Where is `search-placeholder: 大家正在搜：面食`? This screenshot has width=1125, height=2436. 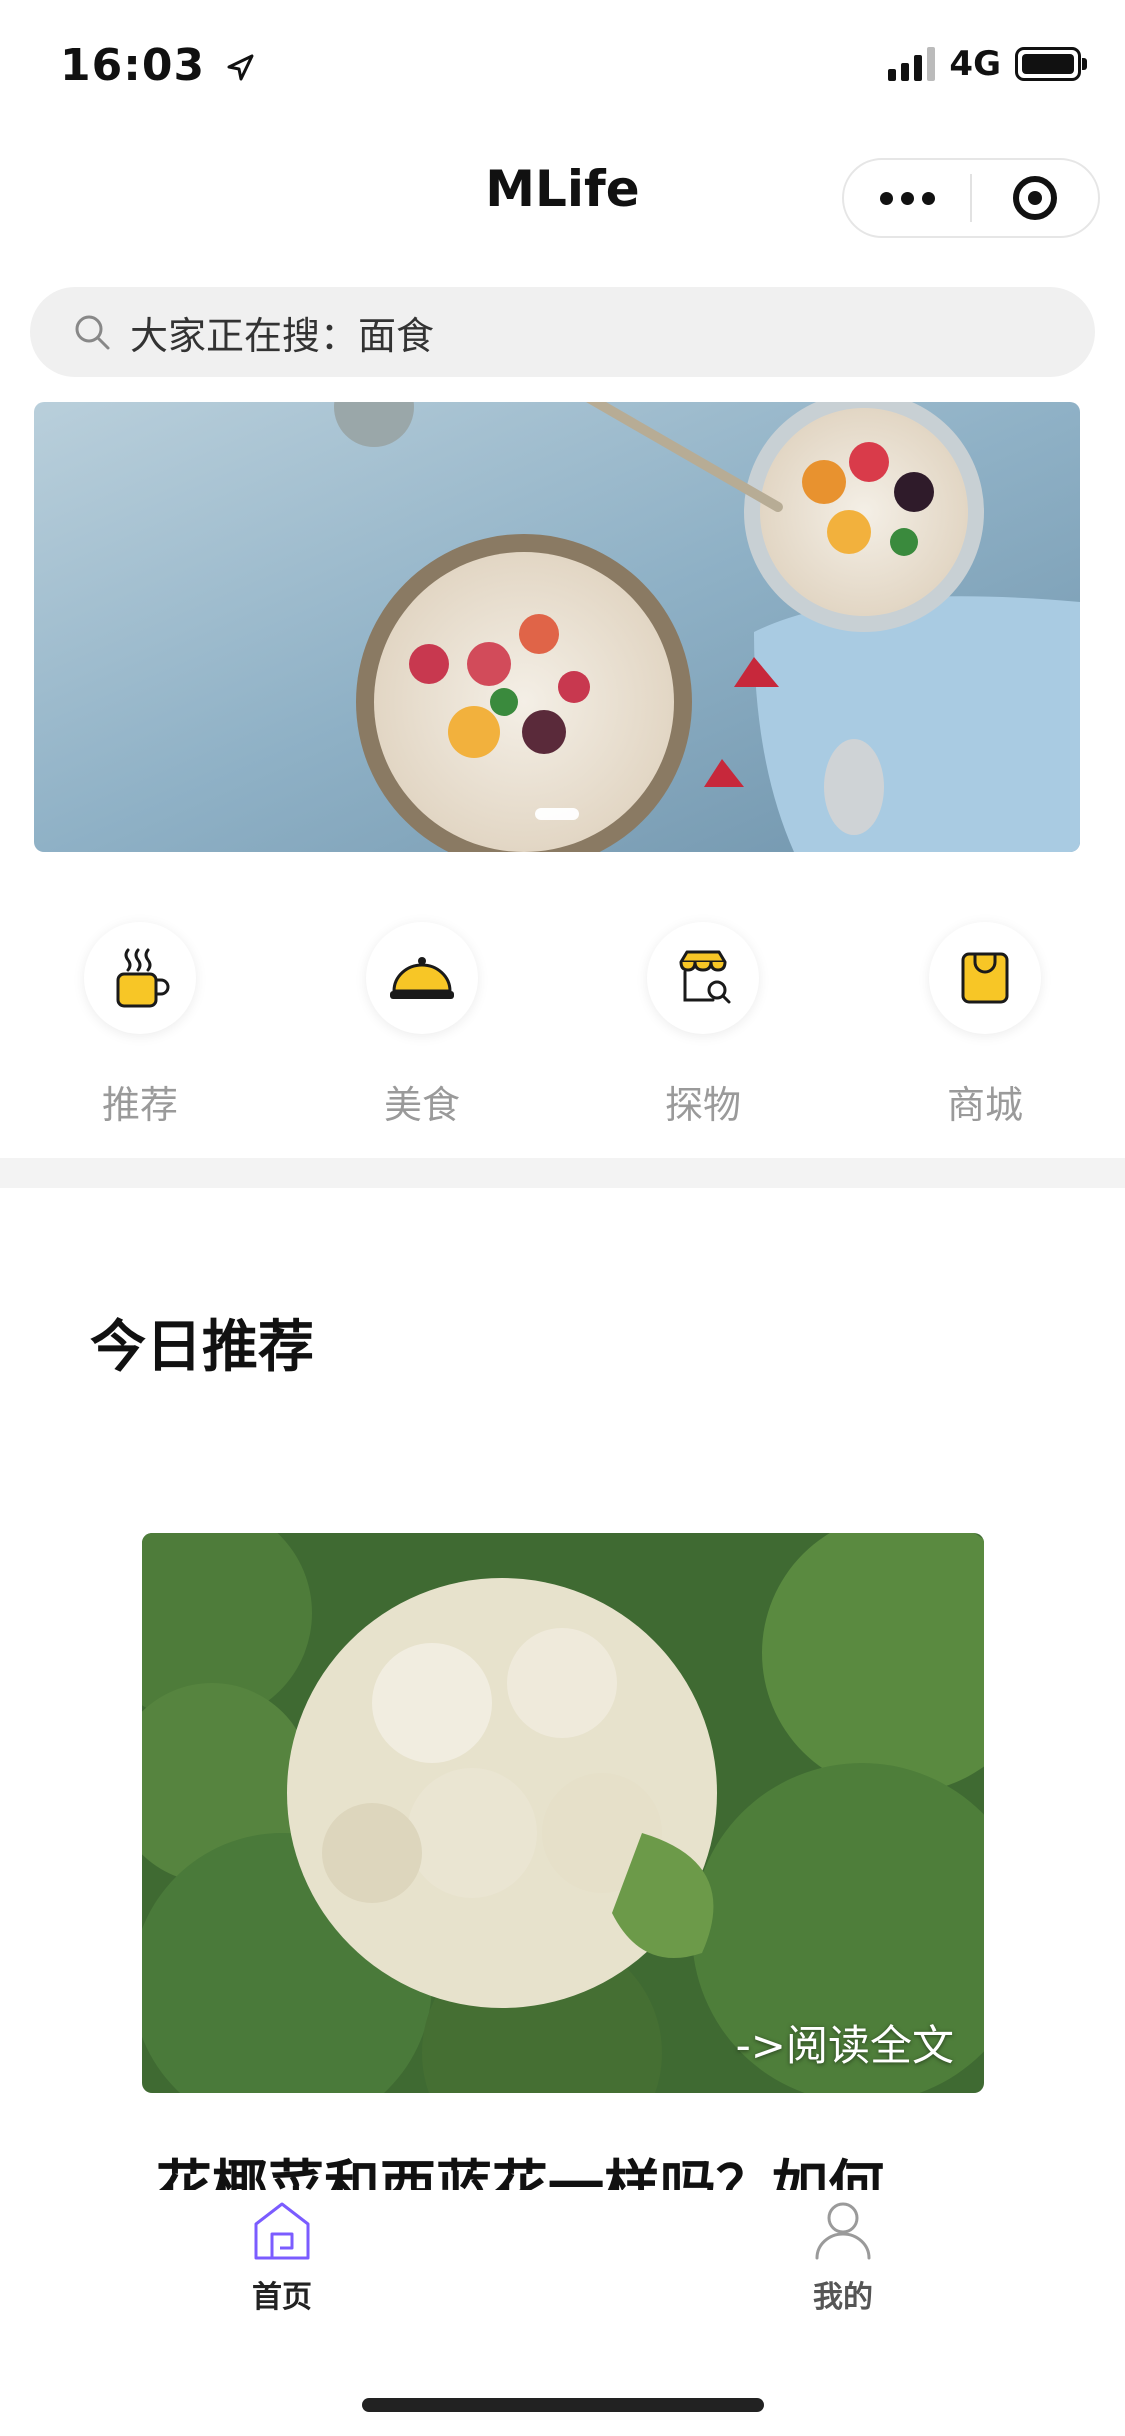
search-placeholder: 大家正在搜：面食 is located at coordinates (282, 335).